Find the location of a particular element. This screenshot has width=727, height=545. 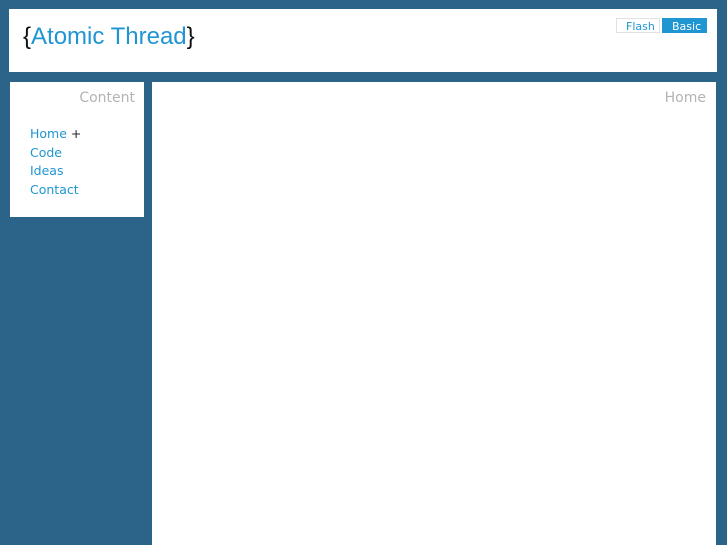

nav-link-ideas: Ideas is located at coordinates (46, 170).